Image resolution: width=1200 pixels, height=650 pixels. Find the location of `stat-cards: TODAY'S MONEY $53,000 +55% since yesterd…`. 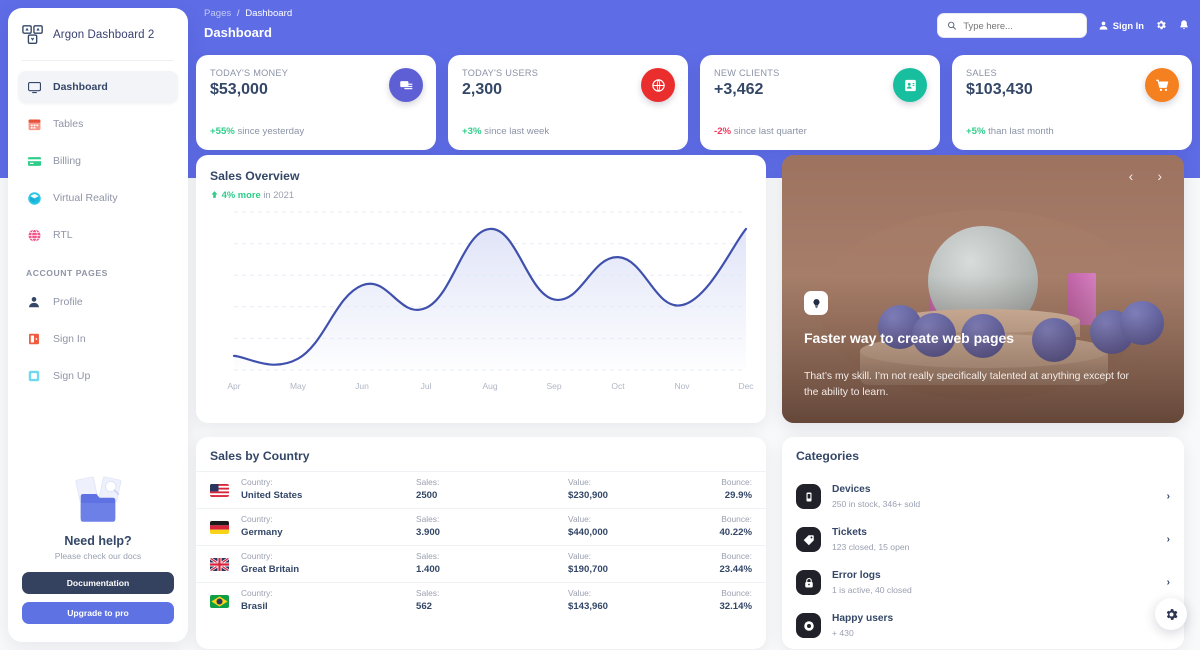

stat-cards: TODAY'S MONEY $53,000 +55% since yesterd… is located at coordinates (694, 102).